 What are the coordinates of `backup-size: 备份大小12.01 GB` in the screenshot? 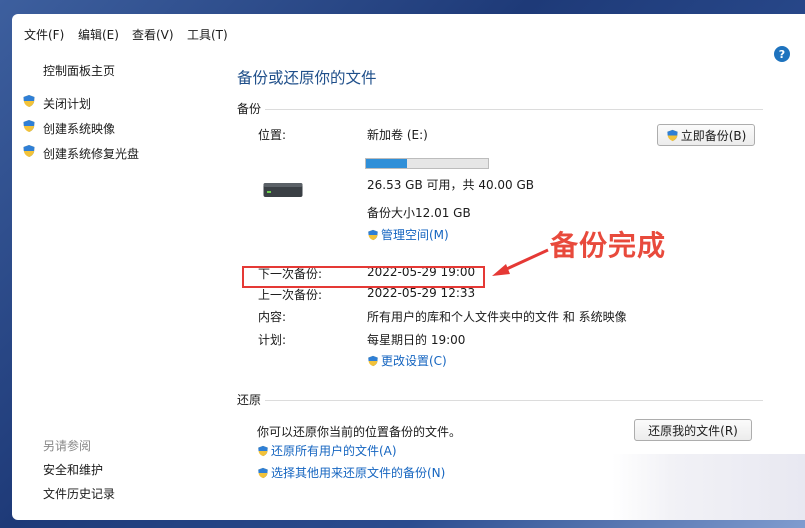 It's located at (419, 213).